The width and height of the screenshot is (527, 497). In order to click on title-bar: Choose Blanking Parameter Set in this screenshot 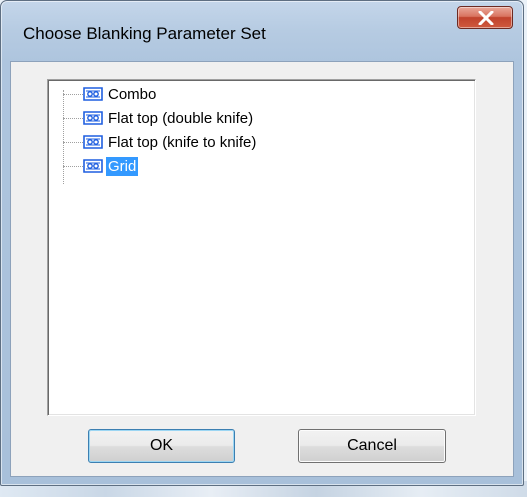, I will do `click(262, 31)`.